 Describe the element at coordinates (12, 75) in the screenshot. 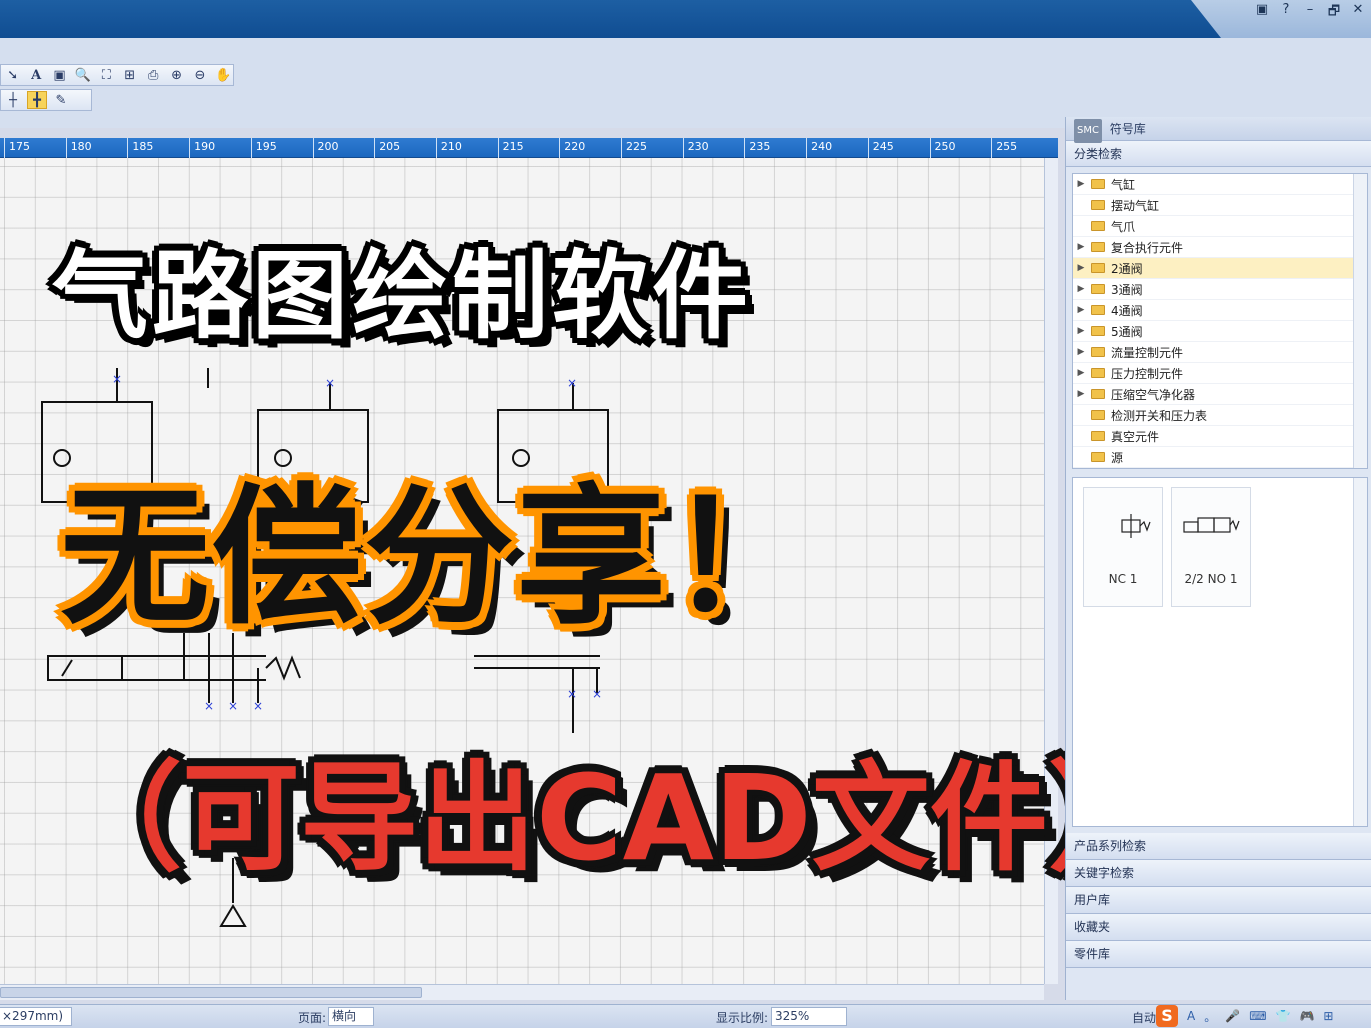

I see `pointer-arrow-icon: ➘` at that location.